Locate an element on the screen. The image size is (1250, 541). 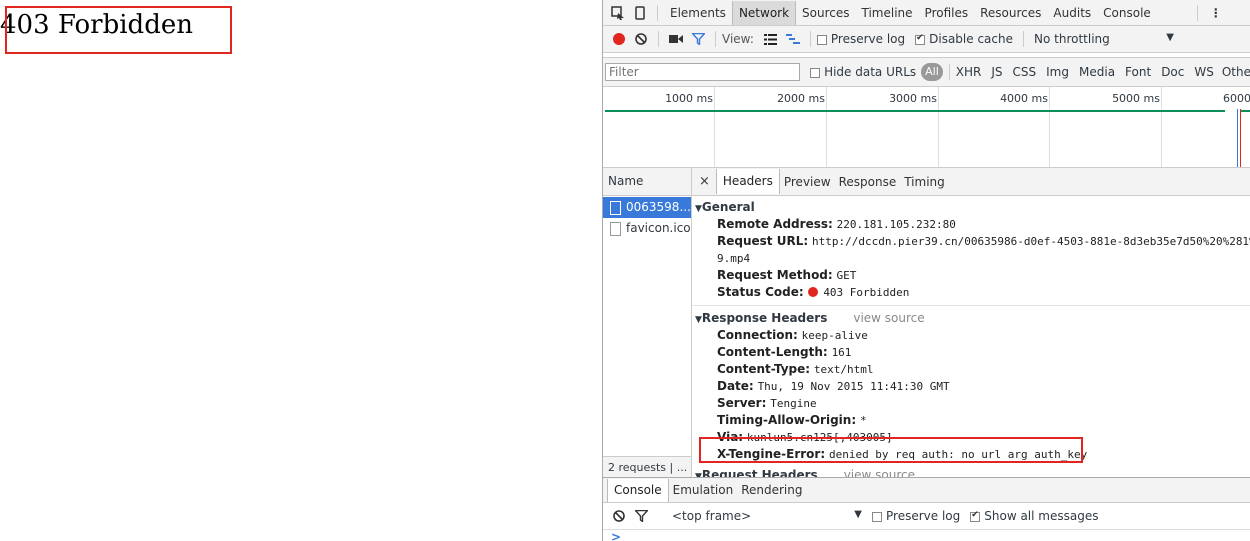
header-value: 9.mp4 is located at coordinates (734, 258).